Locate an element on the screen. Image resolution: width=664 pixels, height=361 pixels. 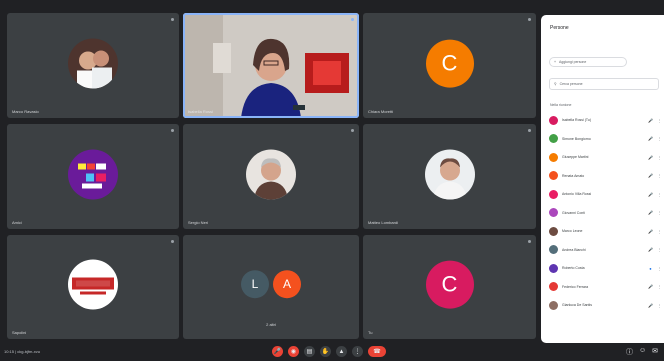
people-icon: ☺ is located at coordinates (642, 352).